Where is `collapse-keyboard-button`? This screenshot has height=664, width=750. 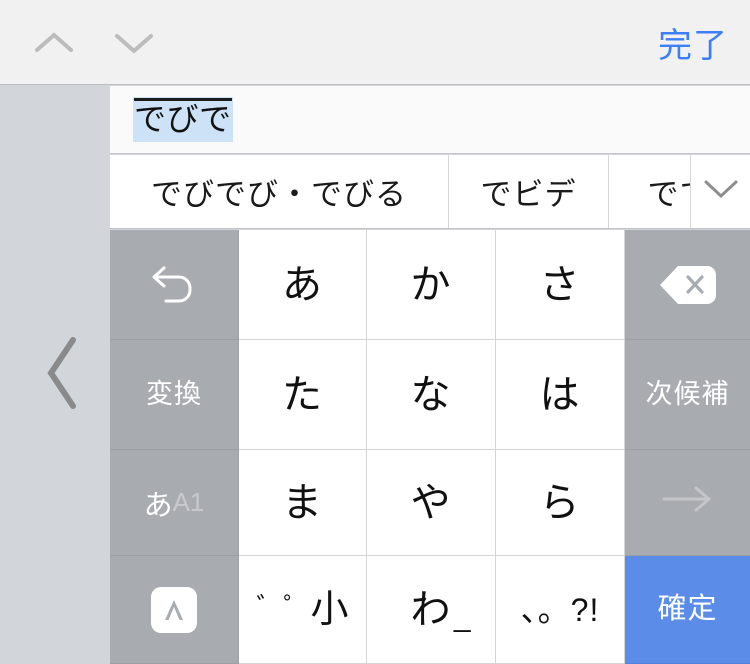
collapse-keyboard-button is located at coordinates (55, 375).